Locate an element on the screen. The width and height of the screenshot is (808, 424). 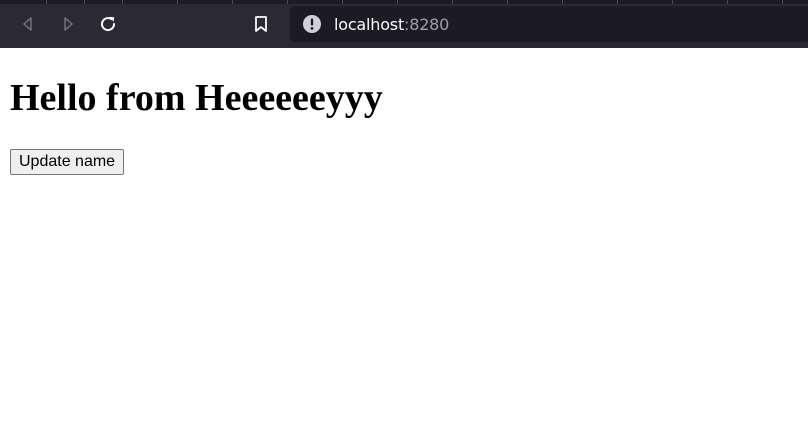
address-bar: localhost:8280 is located at coordinates (549, 24).